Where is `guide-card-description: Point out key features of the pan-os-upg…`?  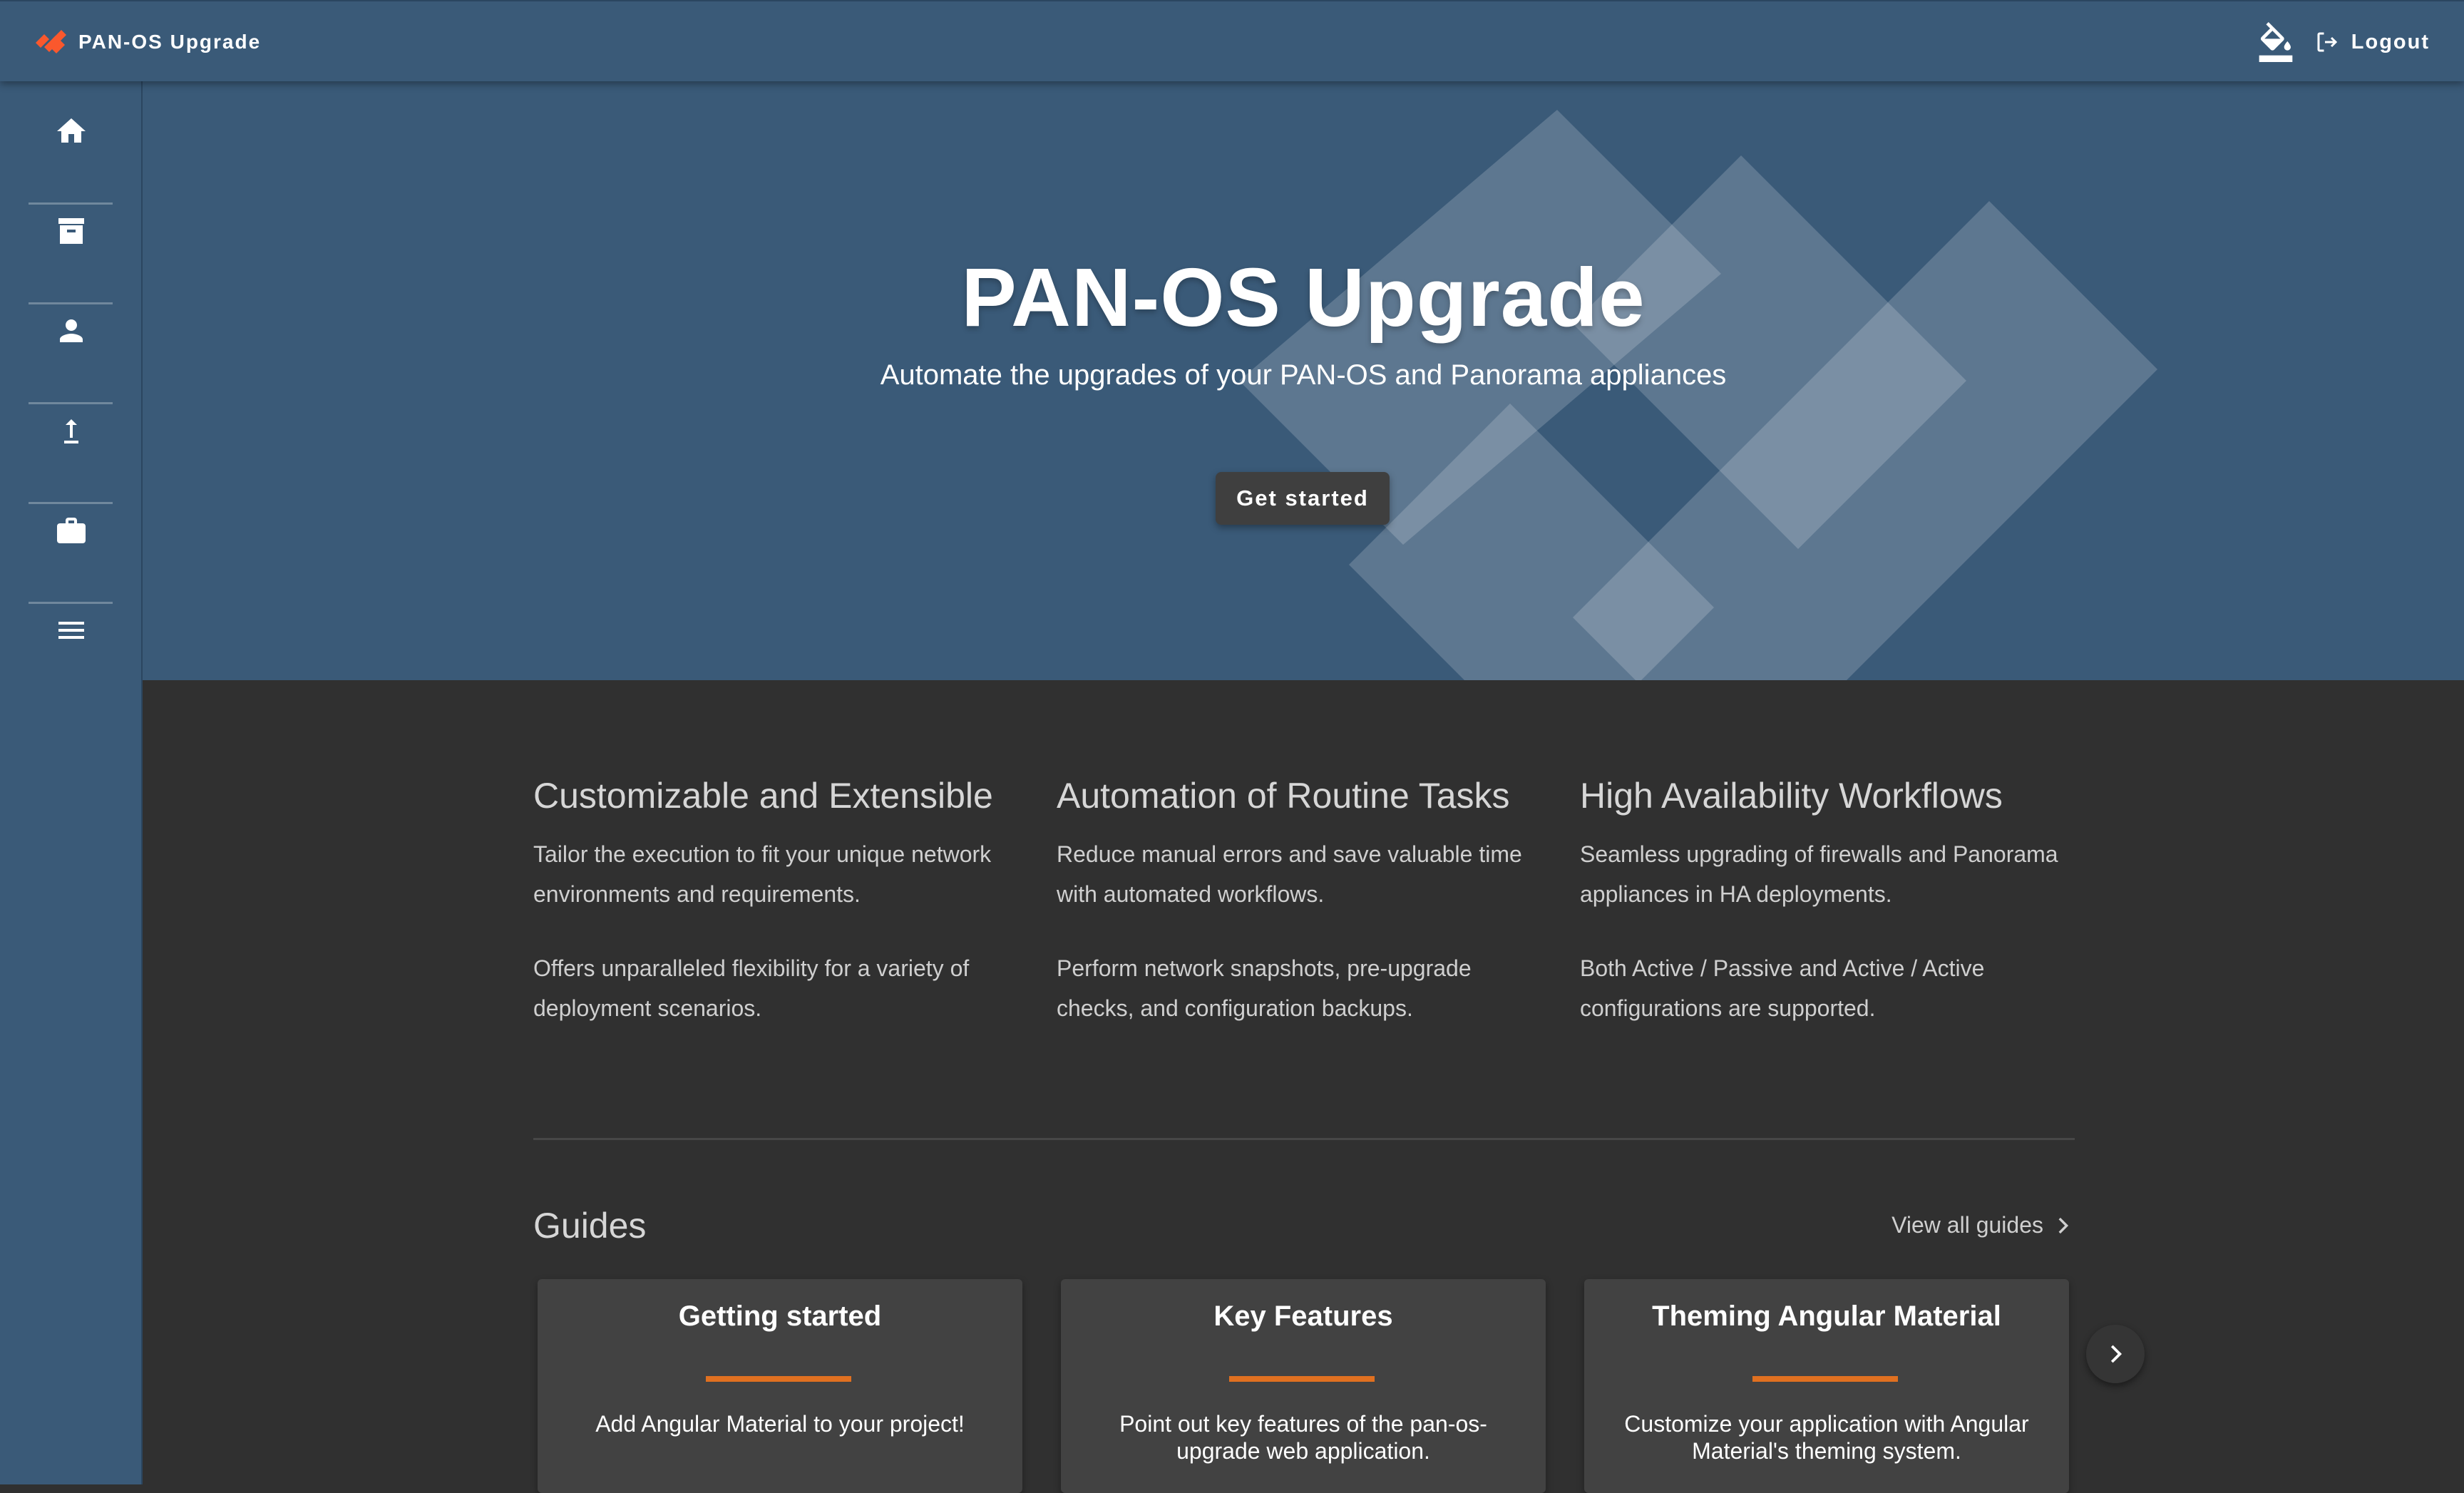
guide-card-description: Point out key features of the pan-os-upg… is located at coordinates (1303, 1438).